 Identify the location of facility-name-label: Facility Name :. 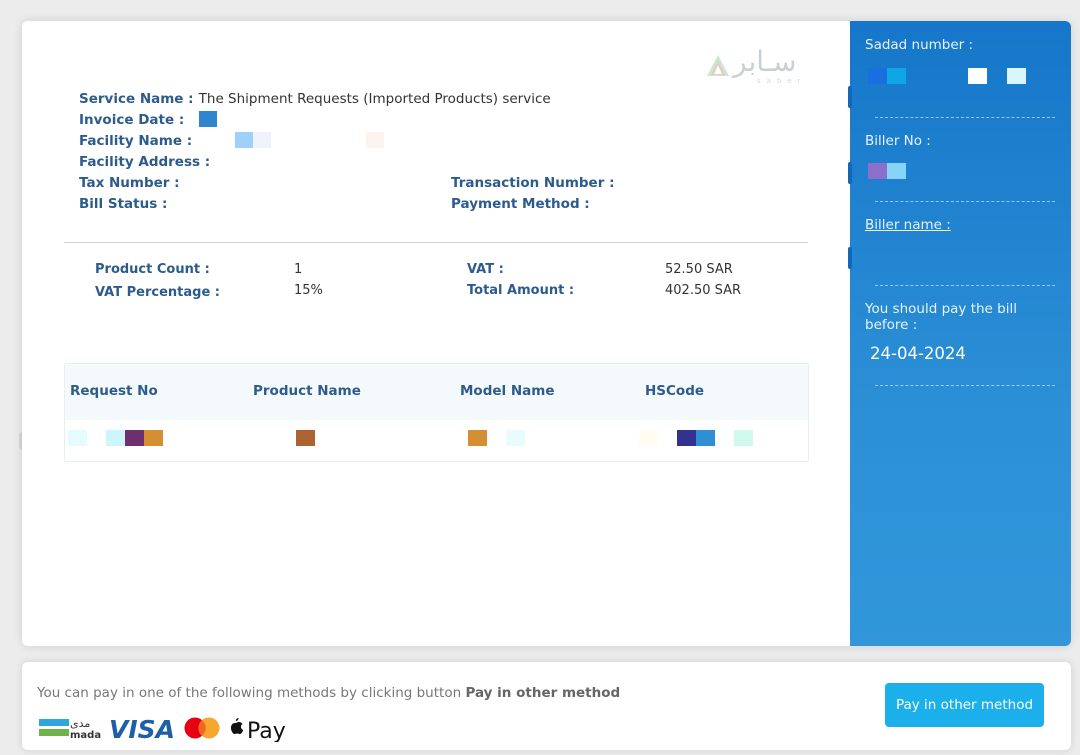
(136, 141).